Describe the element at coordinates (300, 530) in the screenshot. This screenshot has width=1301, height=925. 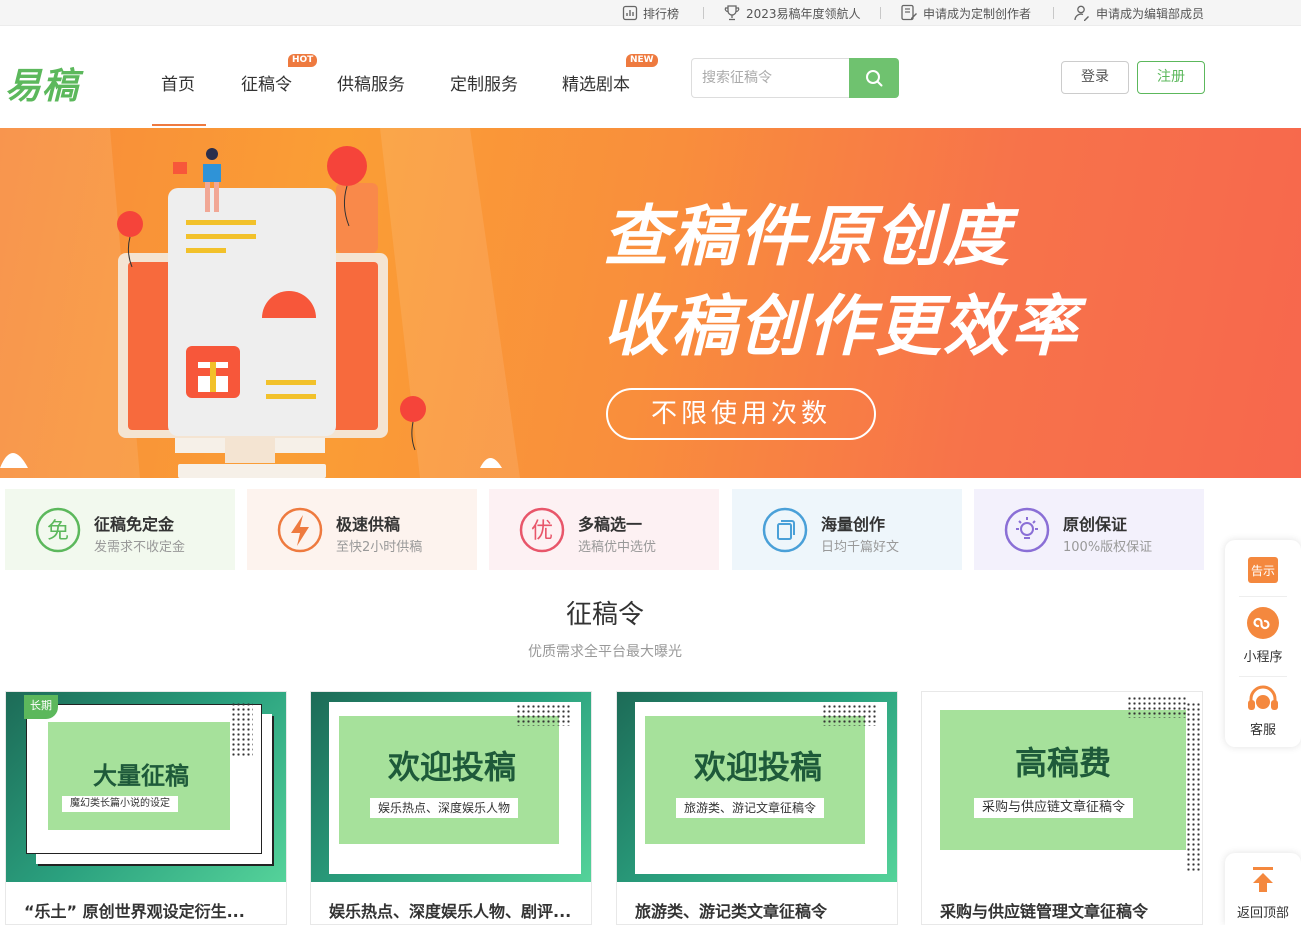
I see `lightning-icon` at that location.